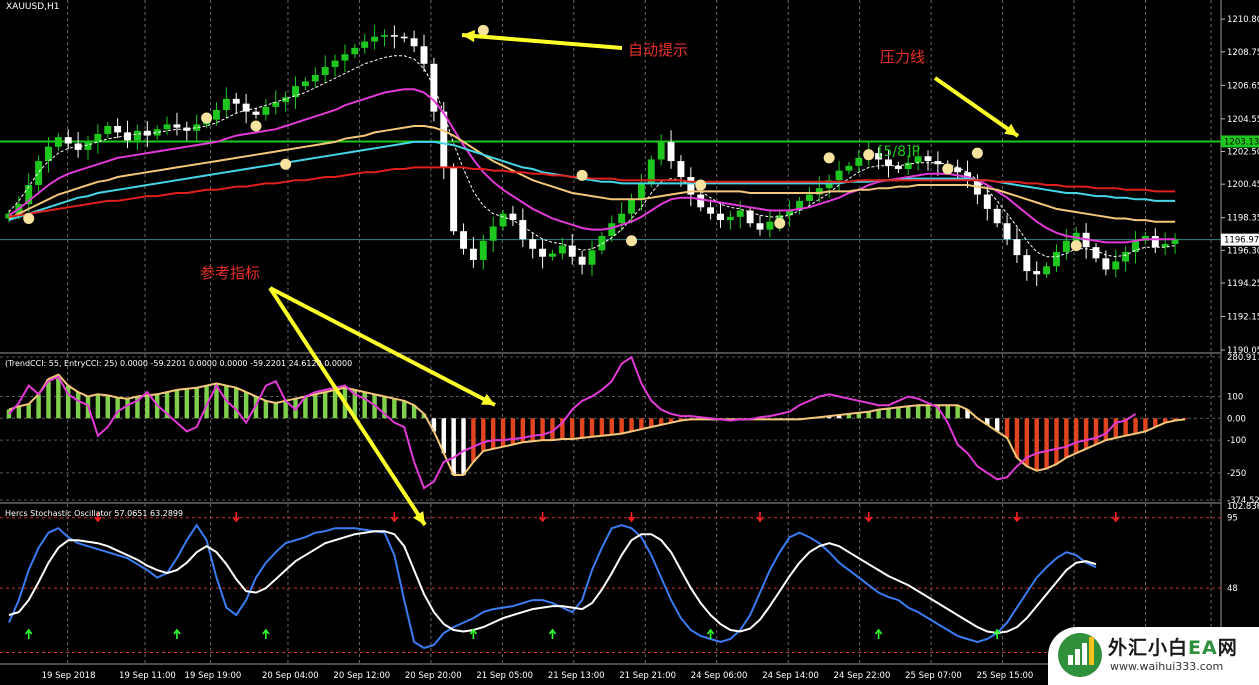  Describe the element at coordinates (1232, 519) in the screenshot. I see `stoch-tick-label: 95` at that location.